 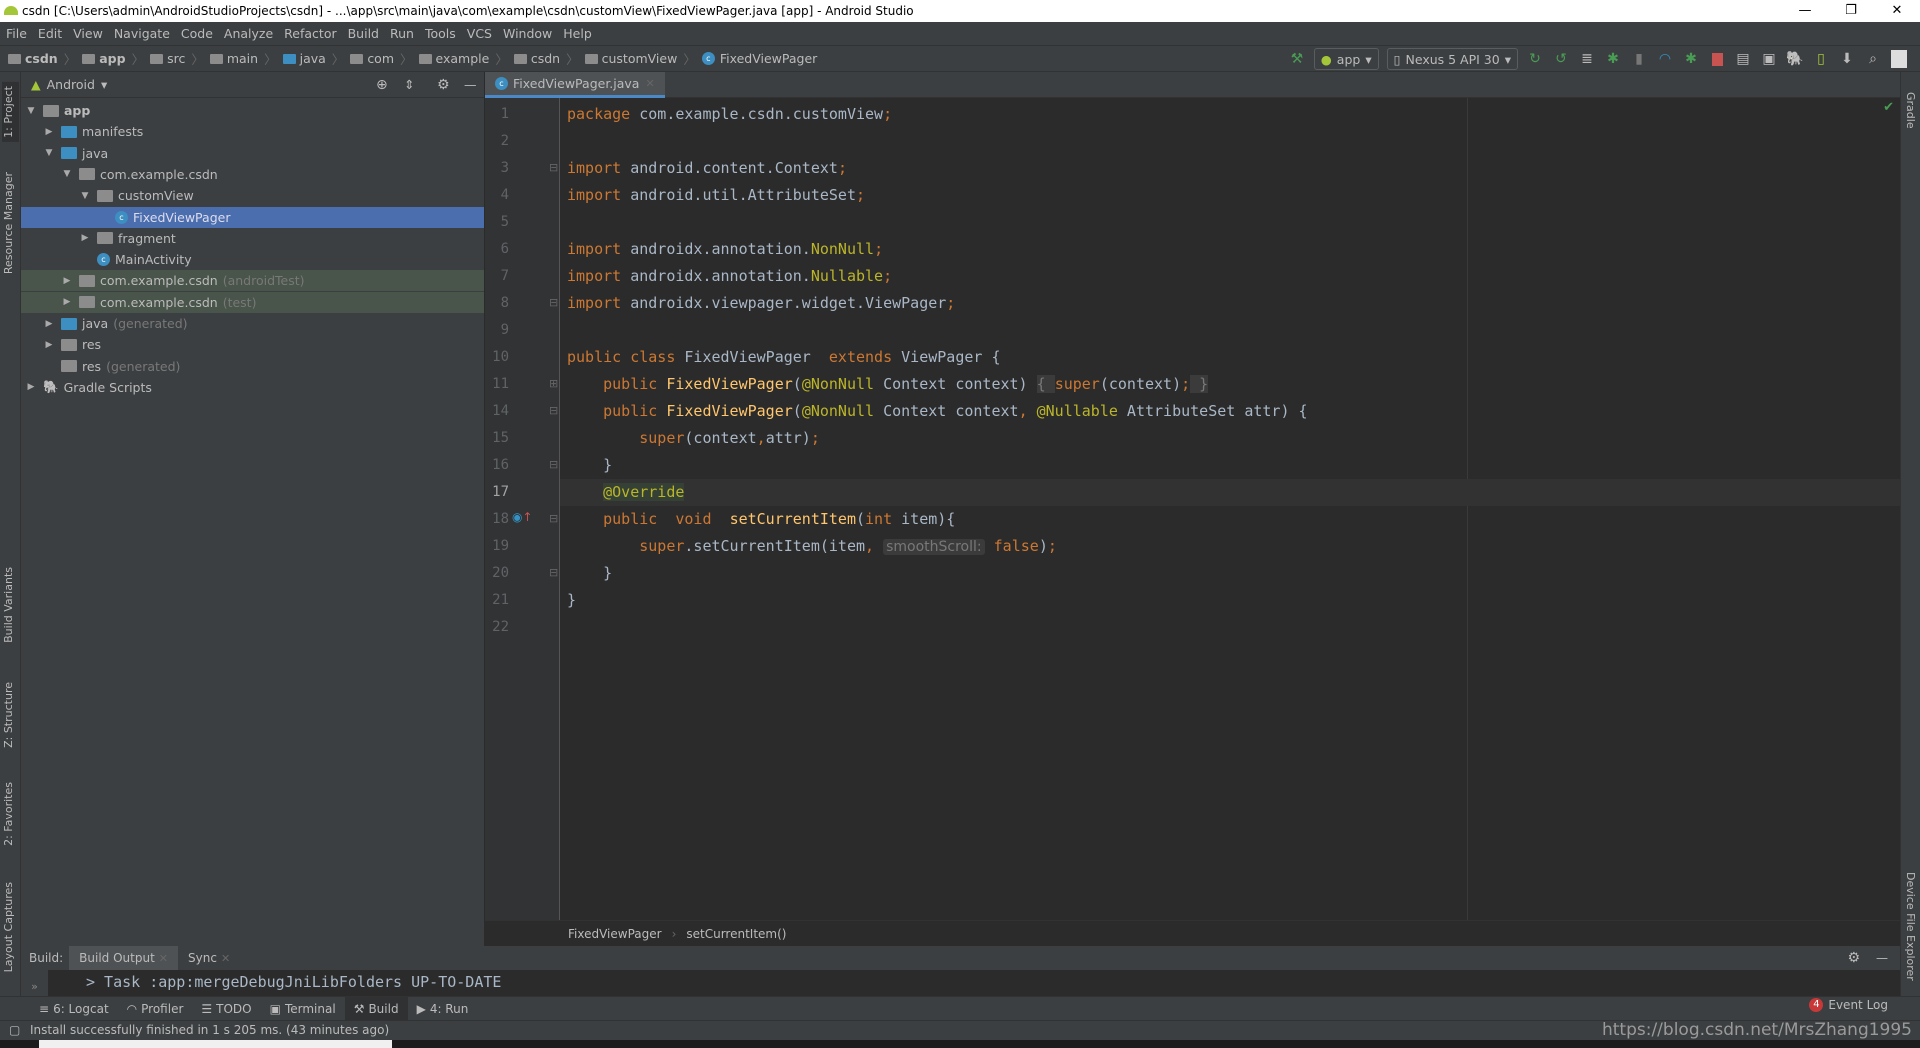 What do you see at coordinates (252, 174) in the screenshot?
I see `tree-item-com-example-csdn: ▼ com.example.csdn` at bounding box center [252, 174].